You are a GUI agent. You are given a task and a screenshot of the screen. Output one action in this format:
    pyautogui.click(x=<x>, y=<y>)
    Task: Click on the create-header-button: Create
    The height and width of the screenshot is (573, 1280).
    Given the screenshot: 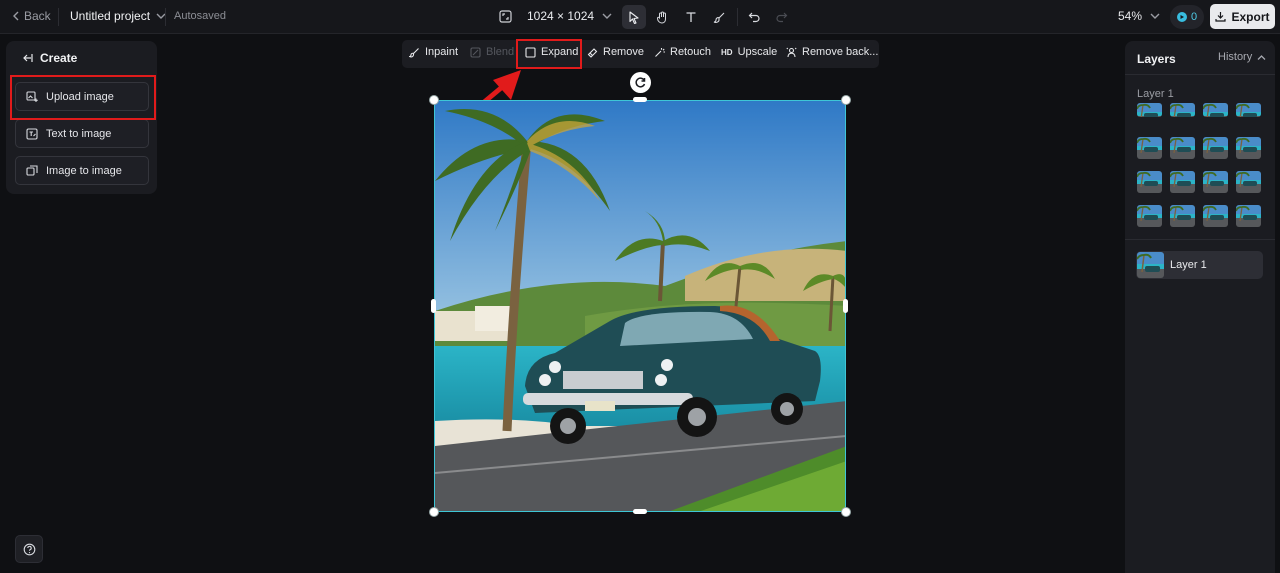 What is the action you would take?
    pyautogui.click(x=49, y=58)
    